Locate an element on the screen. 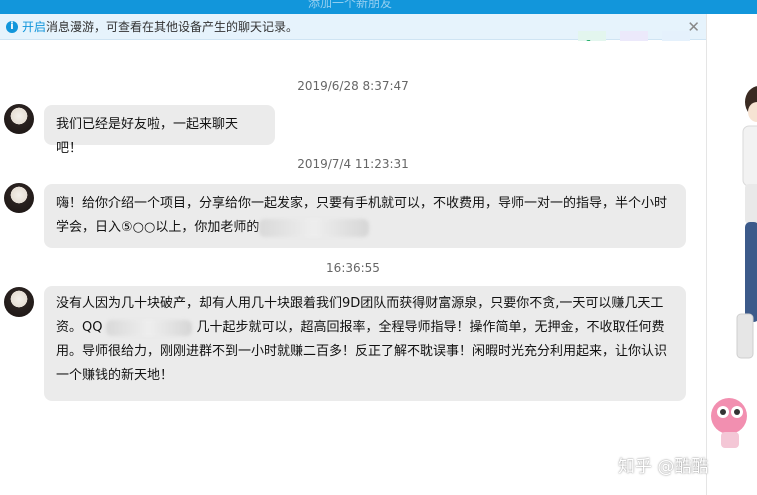  message-text: 我们已经是好友啦，一起来聊天吧！ is located at coordinates (147, 136).